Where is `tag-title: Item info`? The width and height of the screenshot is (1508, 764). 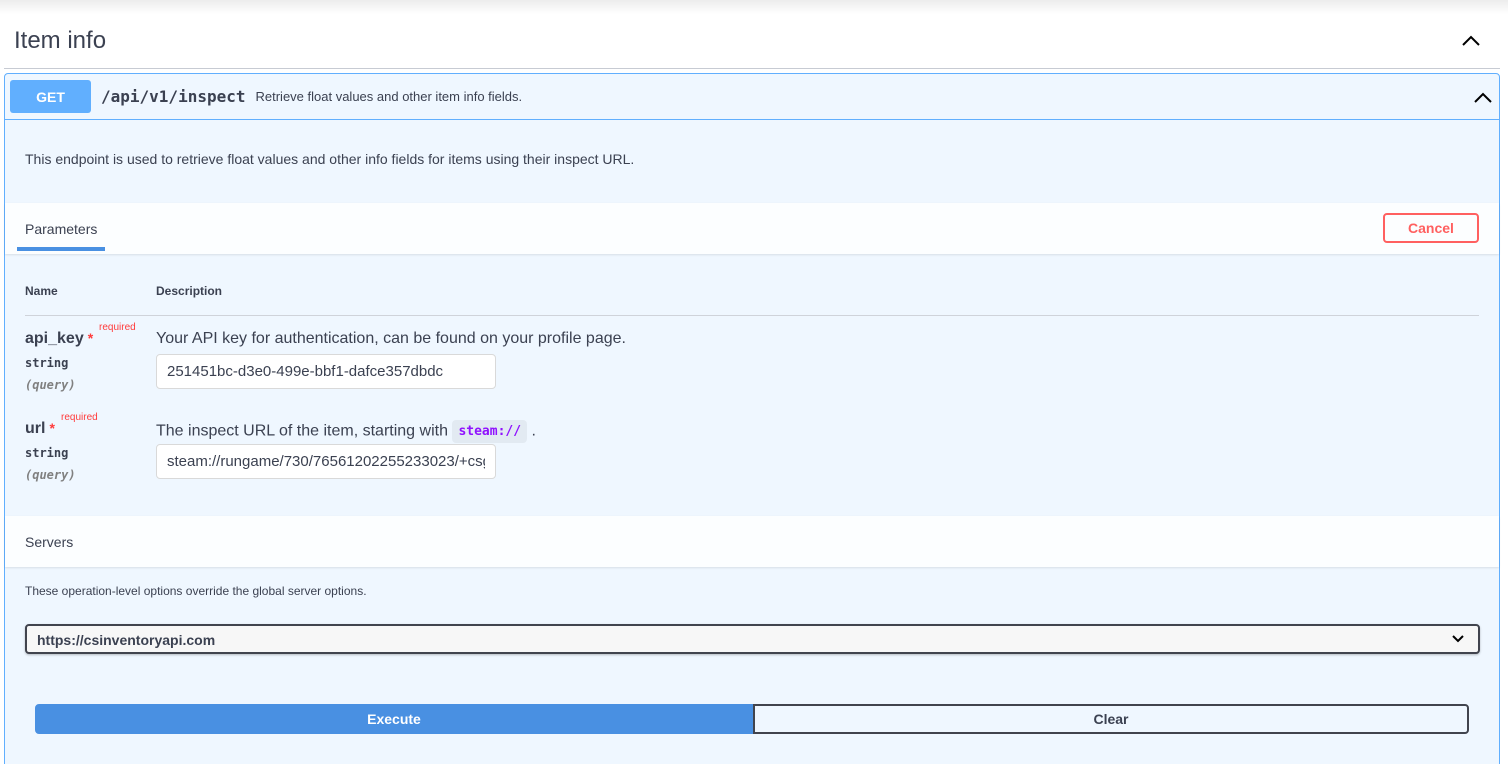
tag-title: Item info is located at coordinates (60, 40).